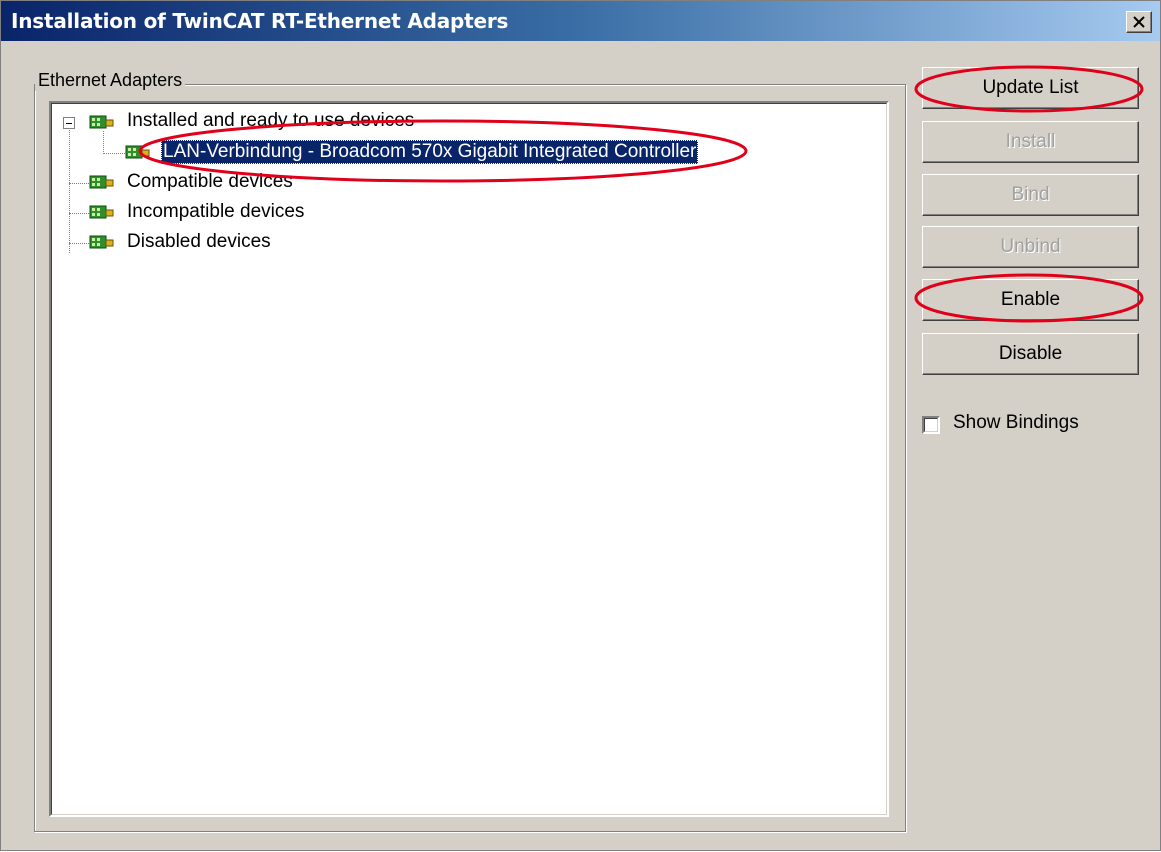 The width and height of the screenshot is (1161, 852). What do you see at coordinates (110, 80) in the screenshot?
I see `group-label: Ethernet Adapters` at bounding box center [110, 80].